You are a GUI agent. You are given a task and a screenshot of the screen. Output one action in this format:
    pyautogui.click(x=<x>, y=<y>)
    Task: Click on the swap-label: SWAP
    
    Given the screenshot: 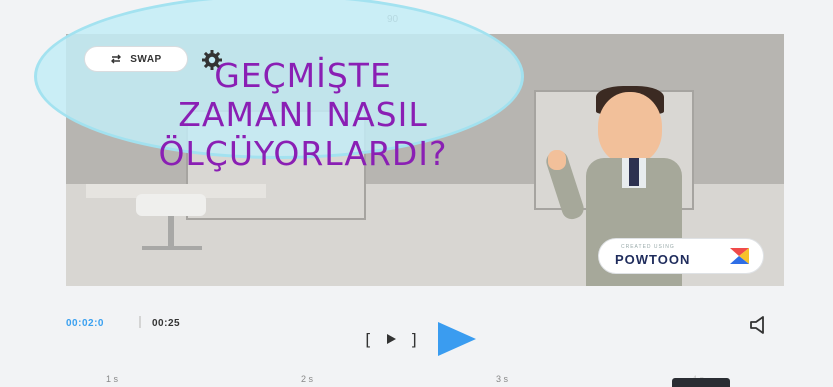 What is the action you would take?
    pyautogui.click(x=146, y=59)
    